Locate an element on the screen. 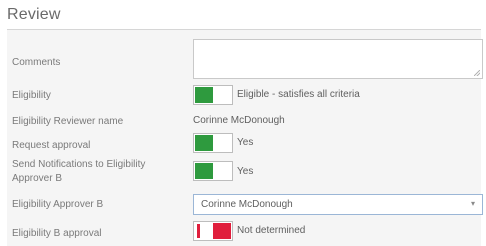 The height and width of the screenshot is (246, 486). send-notifications-value: Yes is located at coordinates (245, 171).